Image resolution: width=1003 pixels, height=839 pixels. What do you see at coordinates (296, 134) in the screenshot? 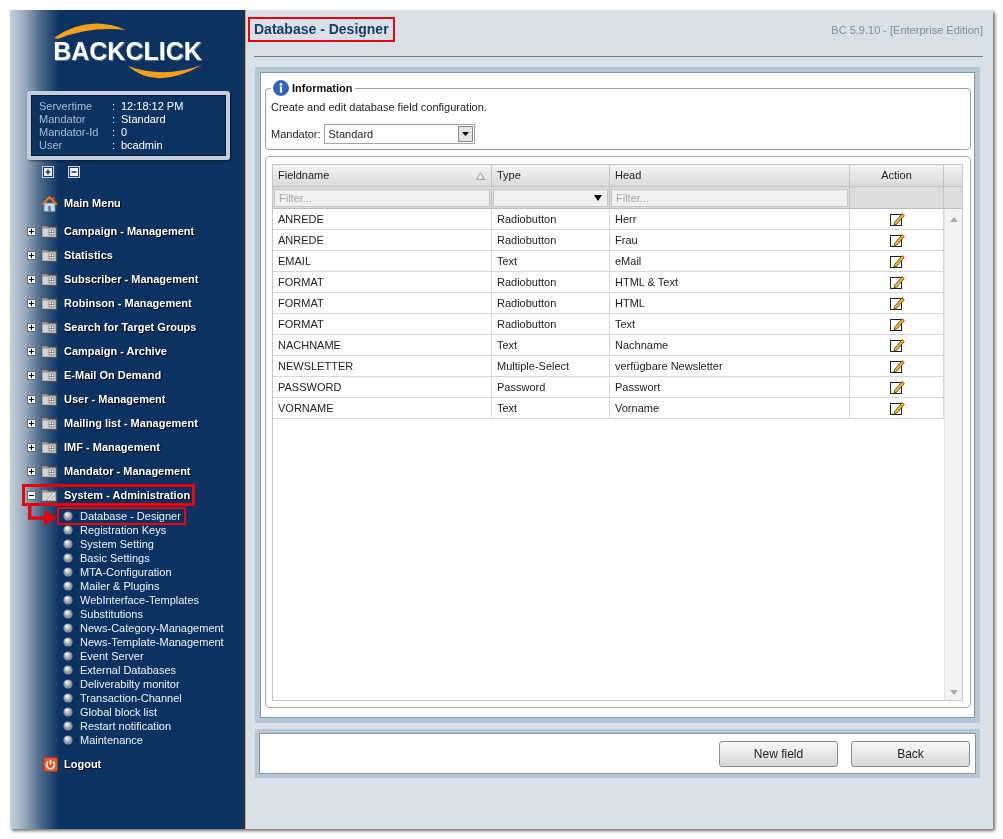
I see `field-label: Mandator:` at bounding box center [296, 134].